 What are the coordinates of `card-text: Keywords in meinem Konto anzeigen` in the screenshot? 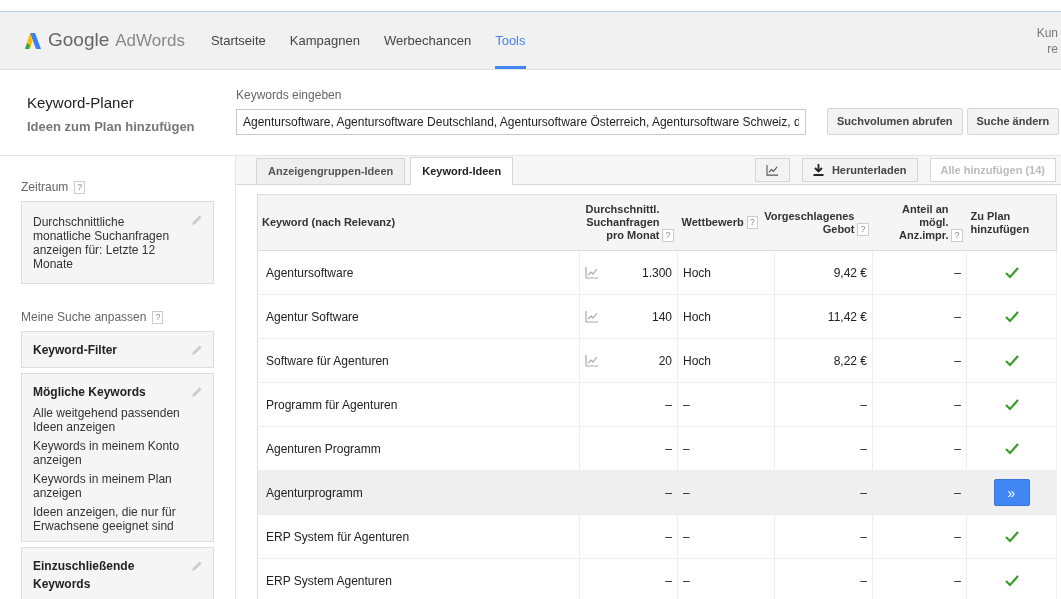 It's located at (107, 453).